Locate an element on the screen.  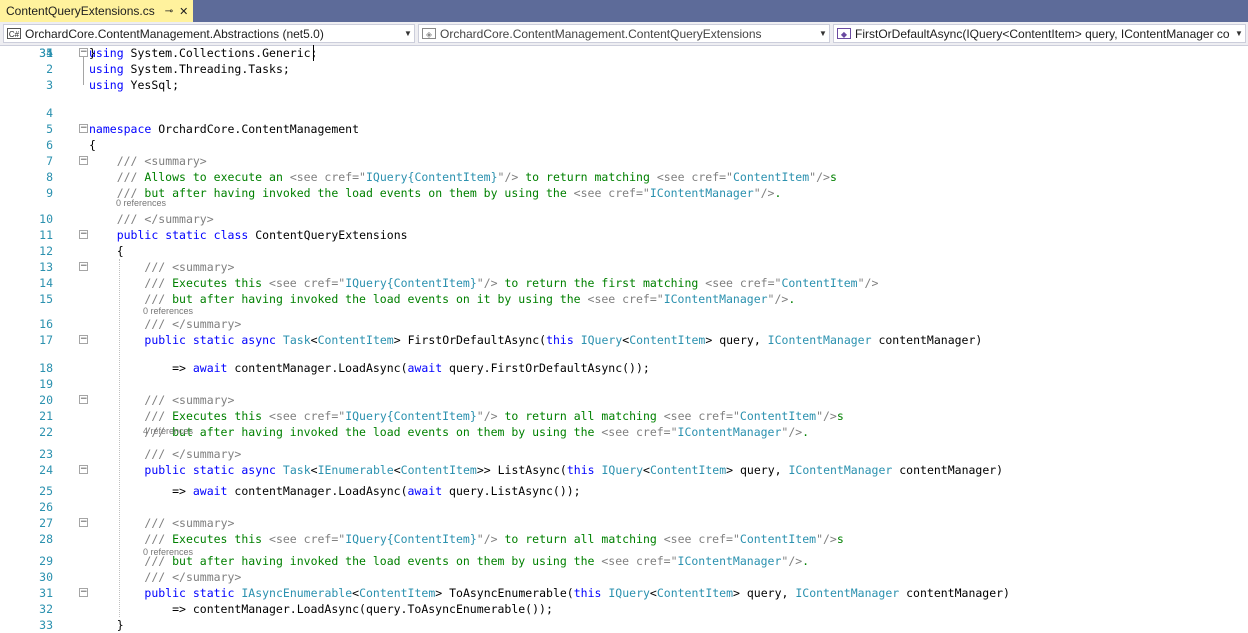
line-number: 18 is located at coordinates (46, 368).